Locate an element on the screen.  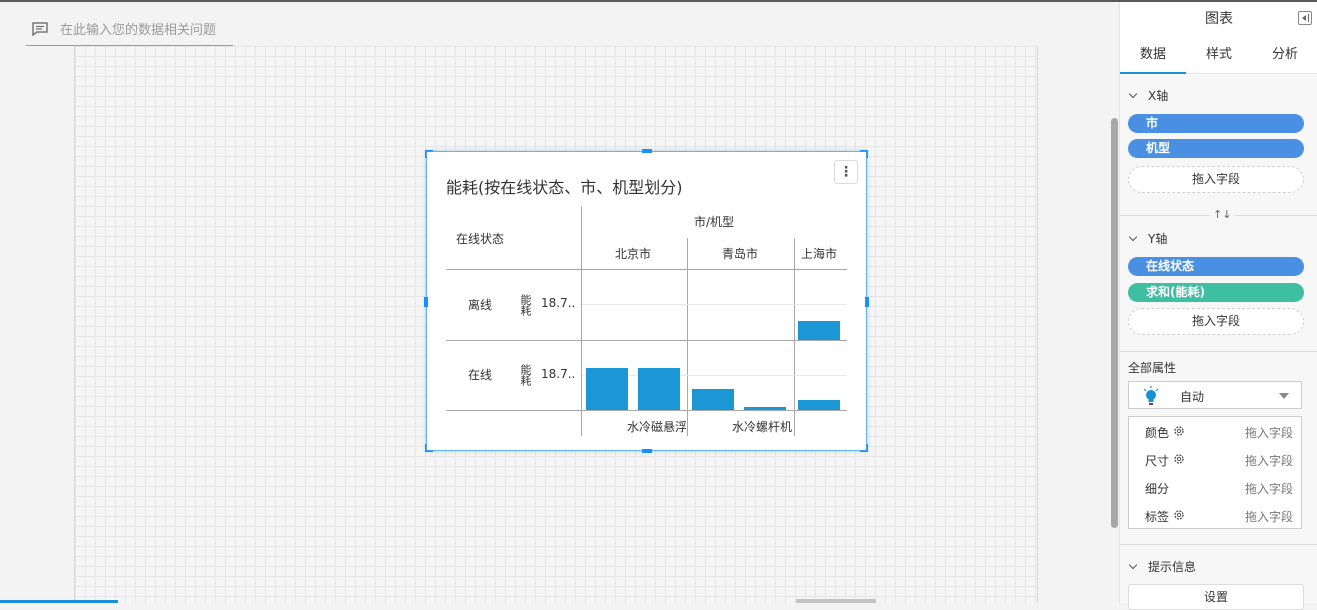
city-header-0: 北京市 is located at coordinates (633, 254).